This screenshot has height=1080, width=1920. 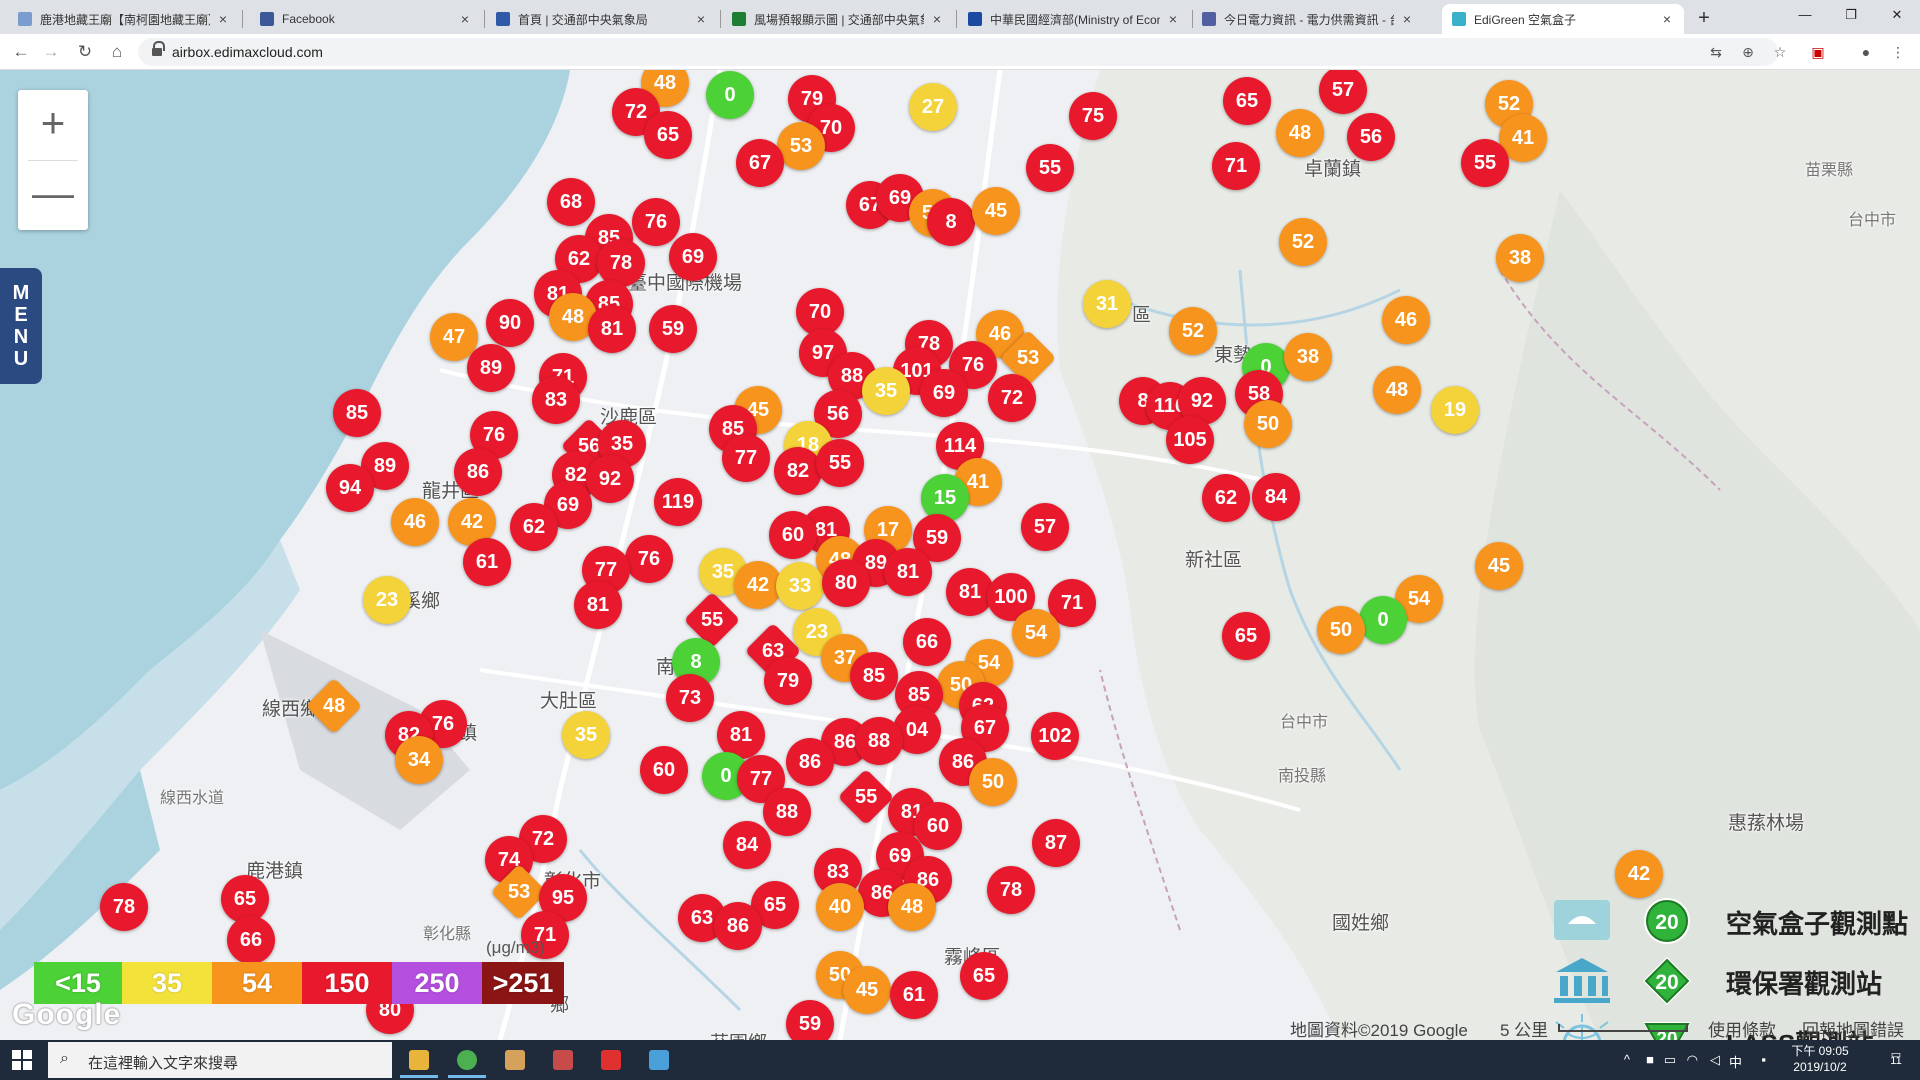 What do you see at coordinates (610, 479) in the screenshot?
I see `sensor-marker: 92` at bounding box center [610, 479].